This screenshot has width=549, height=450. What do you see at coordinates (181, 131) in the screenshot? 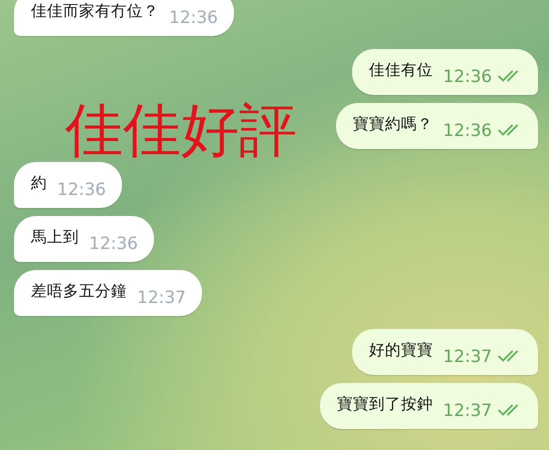
I see `overlay-caption: 佳佳好評` at bounding box center [181, 131].